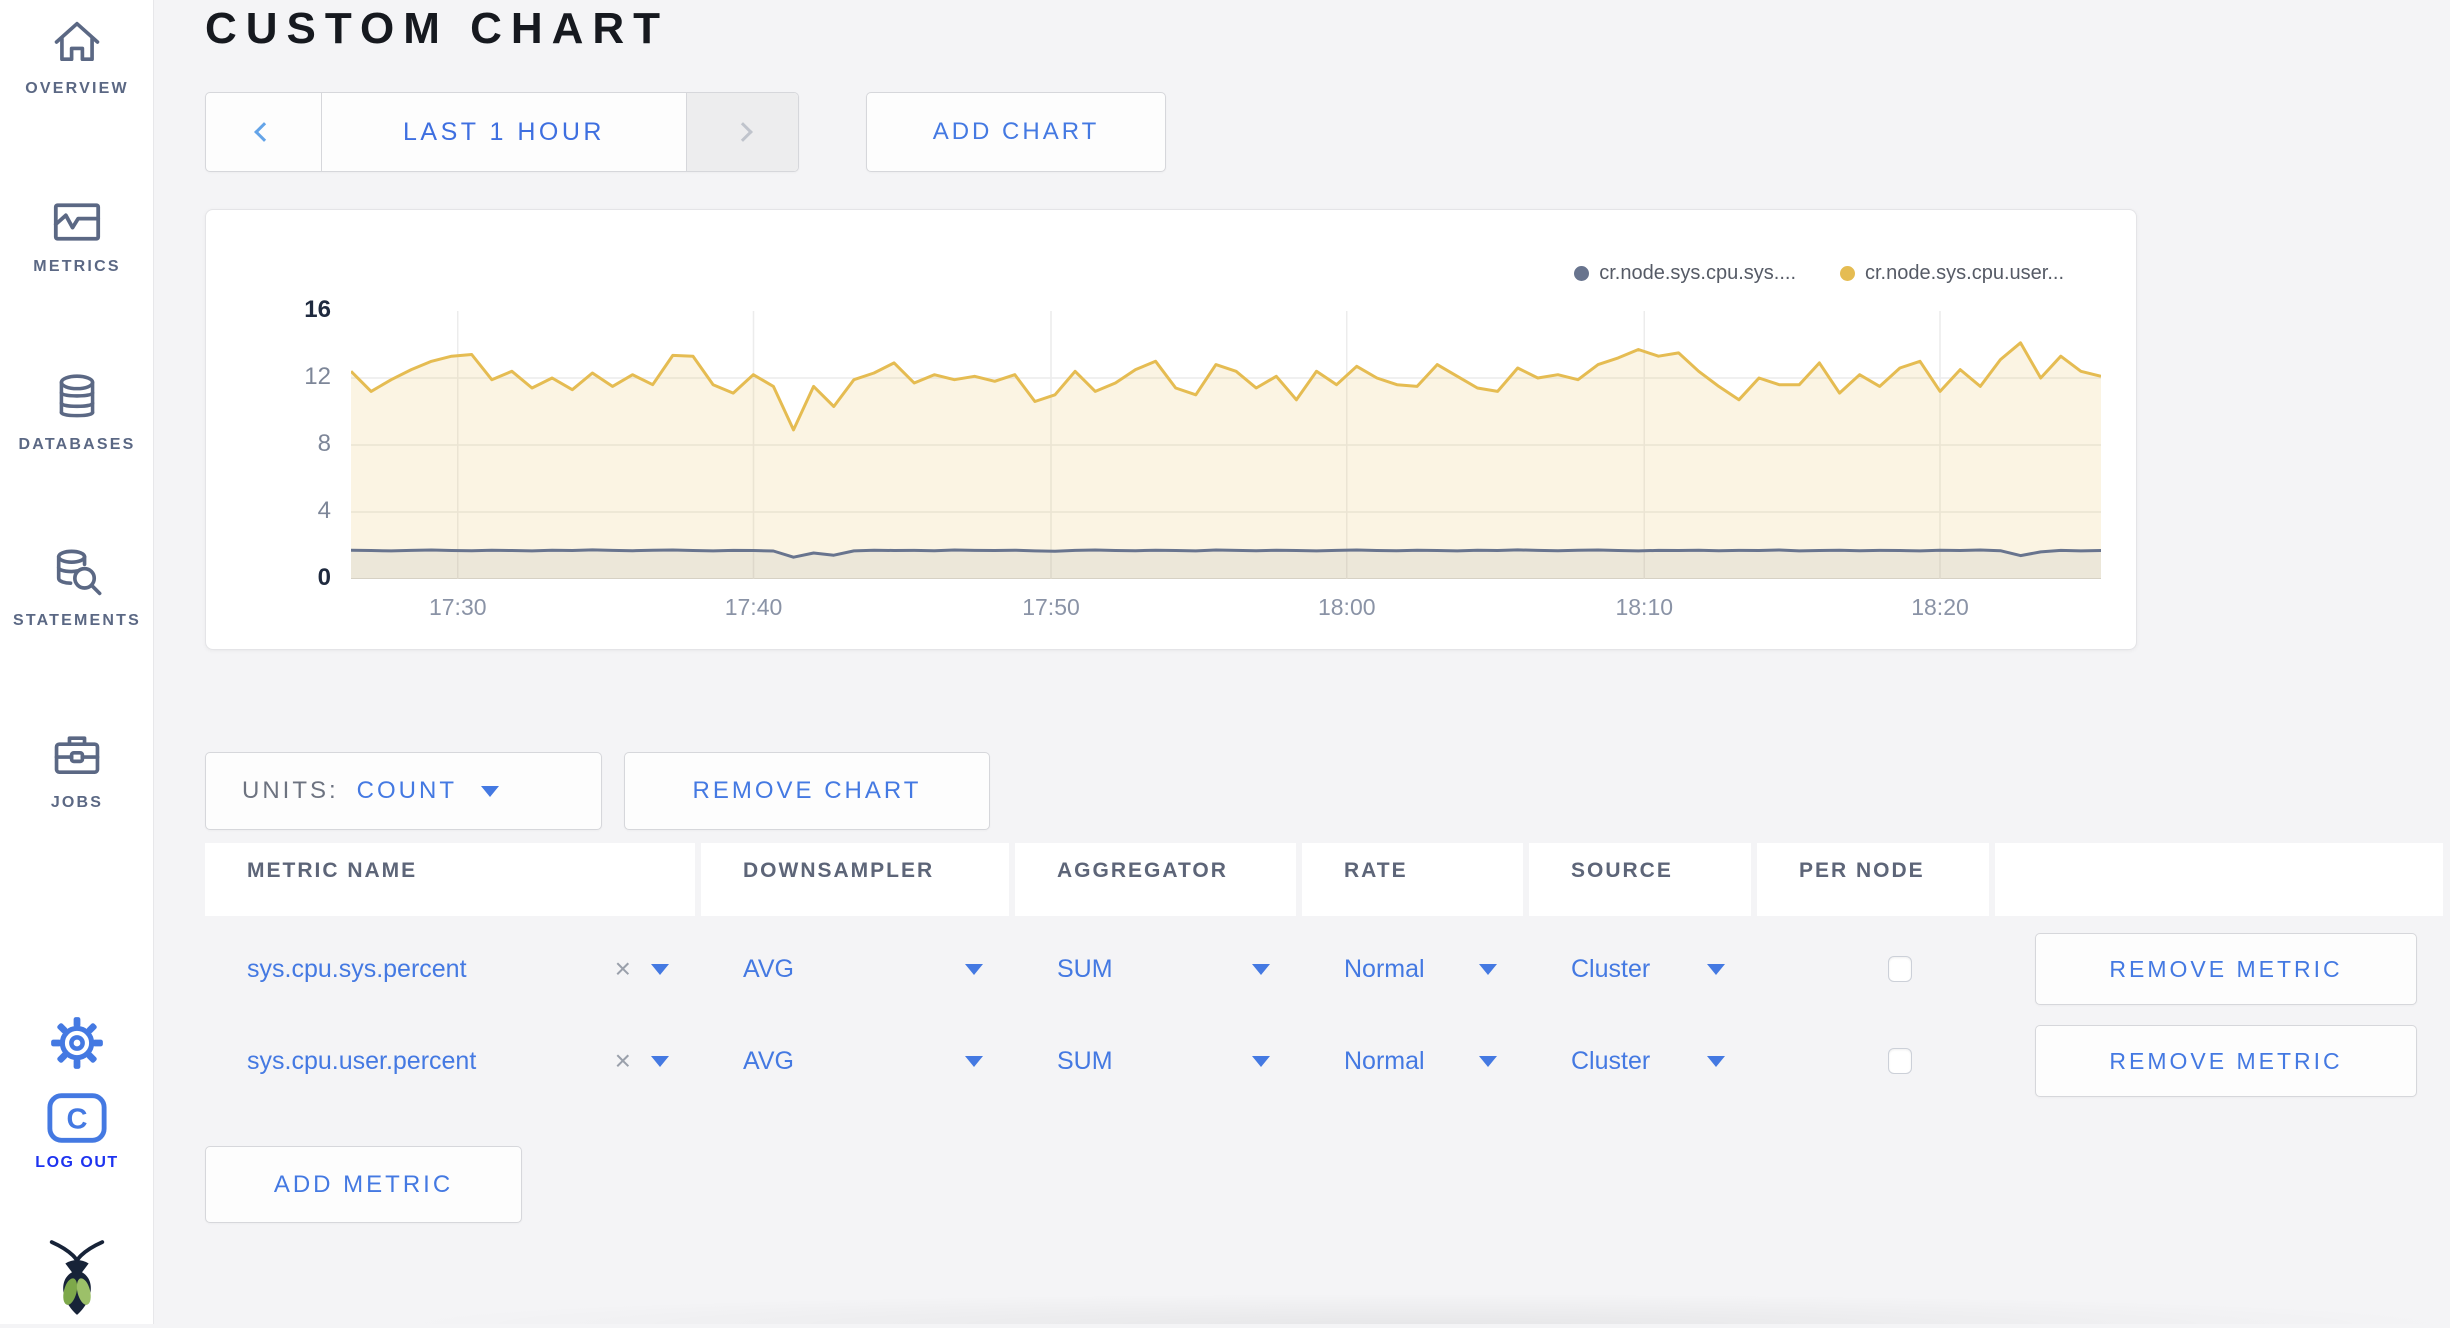  What do you see at coordinates (77, 88) in the screenshot?
I see `sidebar-item-label: OVERVIEW` at bounding box center [77, 88].